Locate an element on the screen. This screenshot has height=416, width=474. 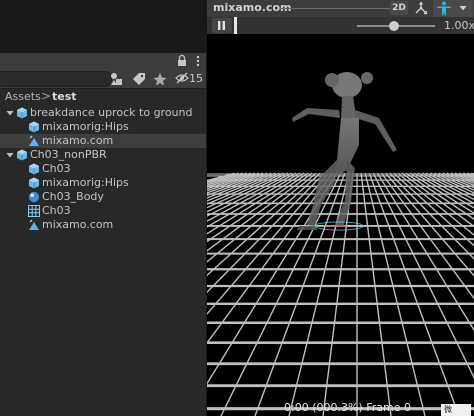
speed-slider-thumb is located at coordinates (394, 26).